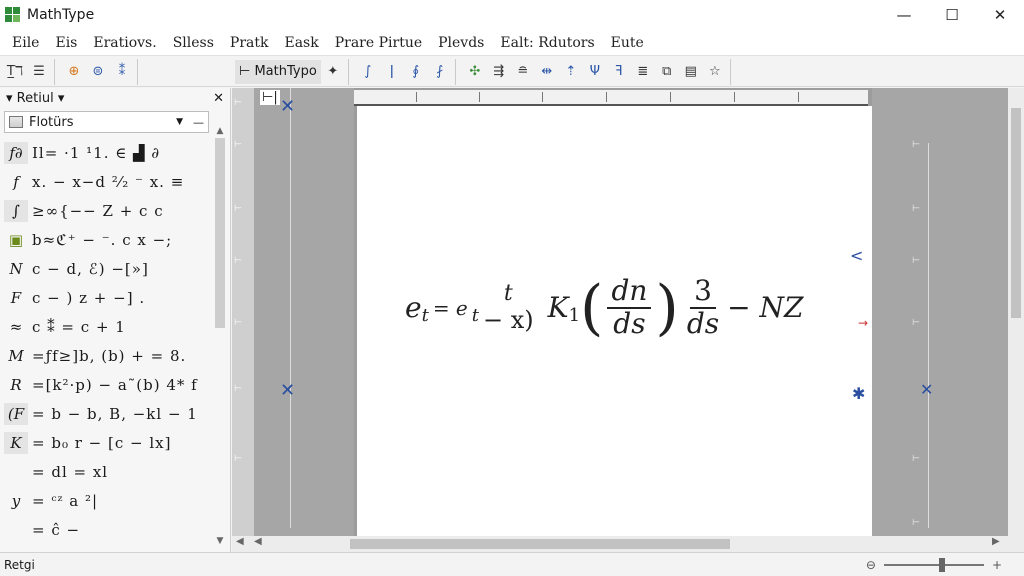  What do you see at coordinates (106, 326) in the screenshot?
I see `palette-row: ≈ c ⁑ = c + 1` at bounding box center [106, 326].